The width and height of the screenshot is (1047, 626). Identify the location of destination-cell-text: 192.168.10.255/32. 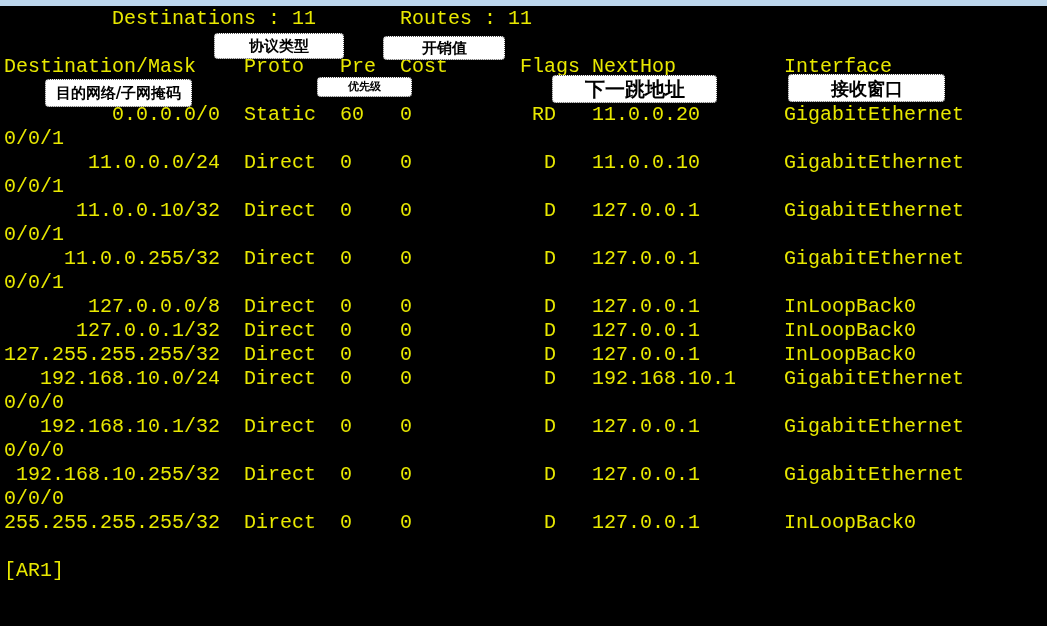
(117, 475).